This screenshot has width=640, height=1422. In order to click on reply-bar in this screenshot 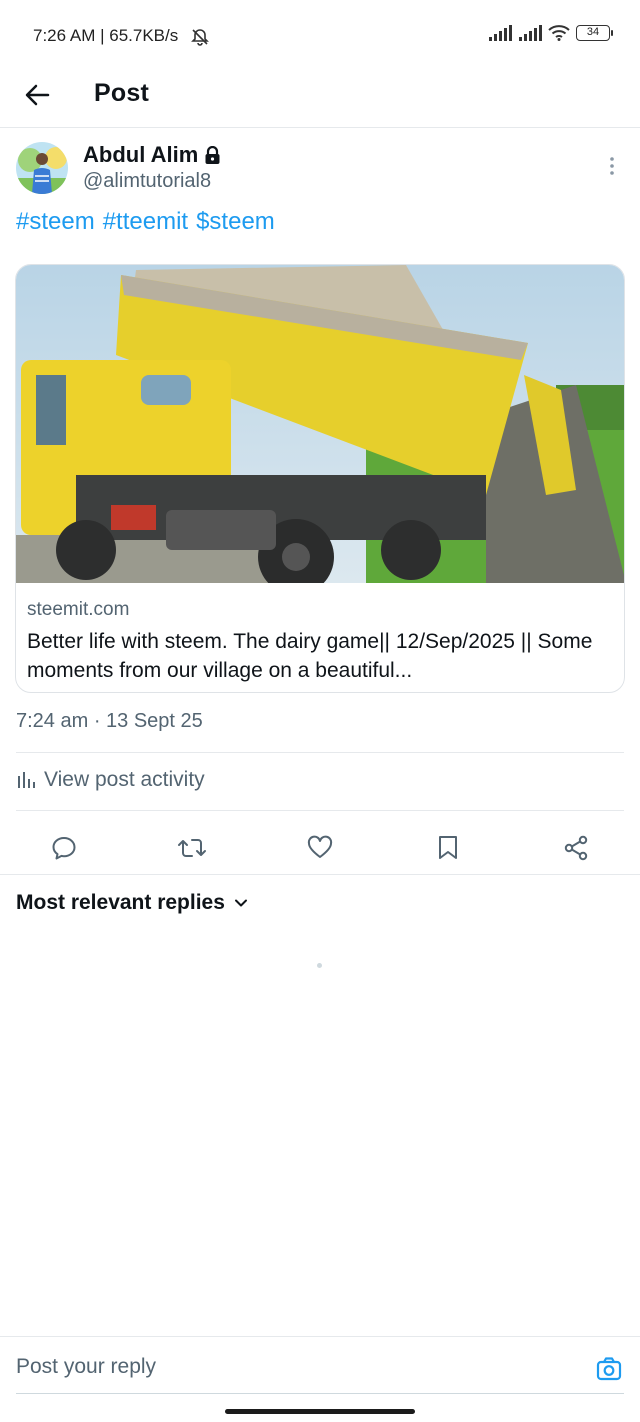, I will do `click(320, 1366)`.